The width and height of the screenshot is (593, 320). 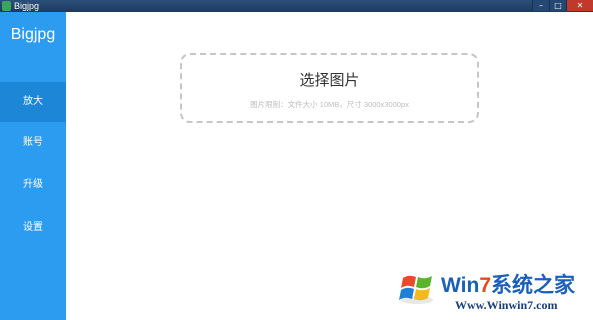 I want to click on app-icon, so click(x=6, y=6).